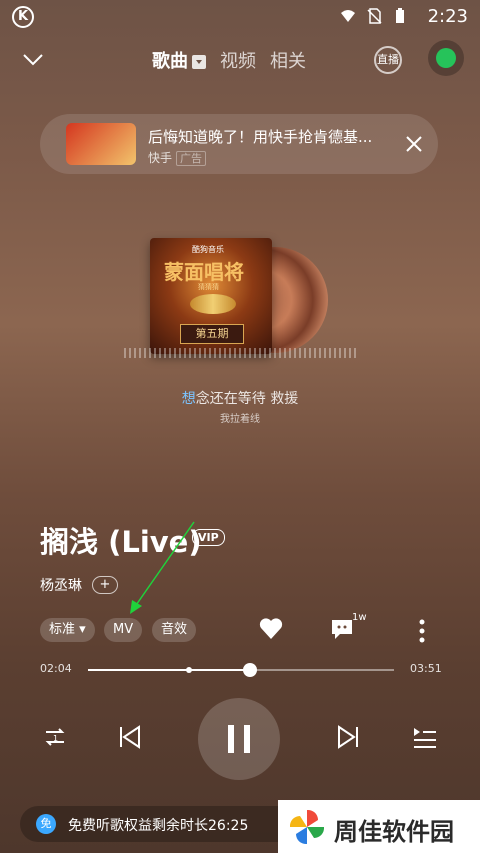  I want to click on lyric-next: 我拉着线, so click(240, 417).